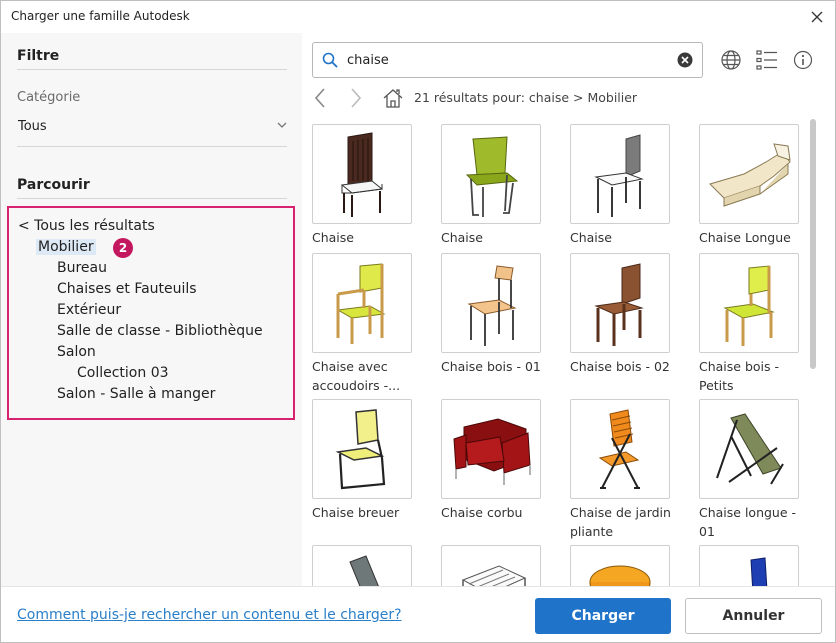 The width and height of the screenshot is (836, 643). What do you see at coordinates (153, 127) in the screenshot?
I see `category-select: Tous` at bounding box center [153, 127].